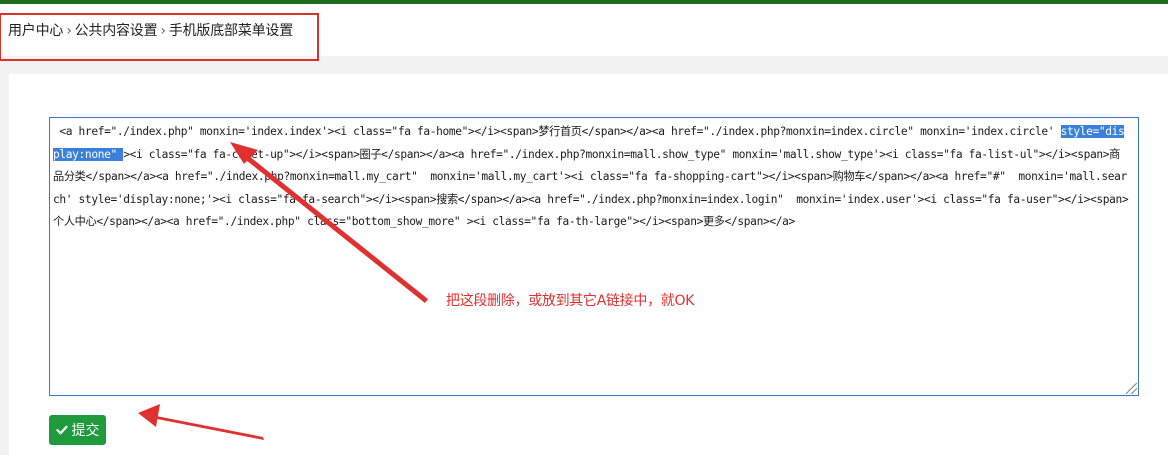 This screenshot has height=455, width=1168. What do you see at coordinates (570, 301) in the screenshot?
I see `annotation-note: 把这段删除，或放到其它A链接中，就OK` at bounding box center [570, 301].